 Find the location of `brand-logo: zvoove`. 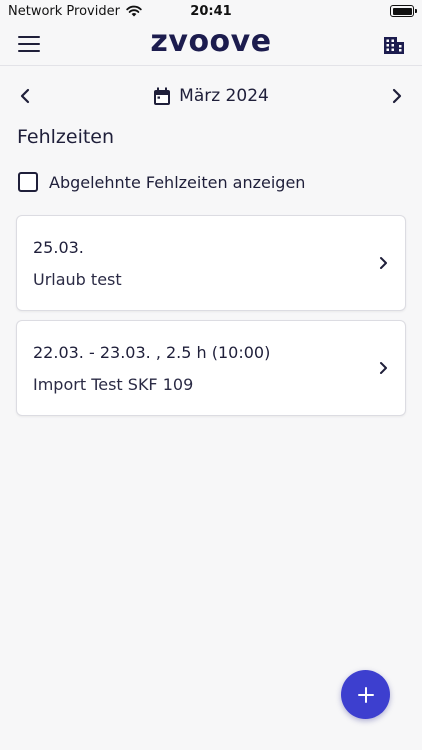

brand-logo: zvoove is located at coordinates (211, 41).